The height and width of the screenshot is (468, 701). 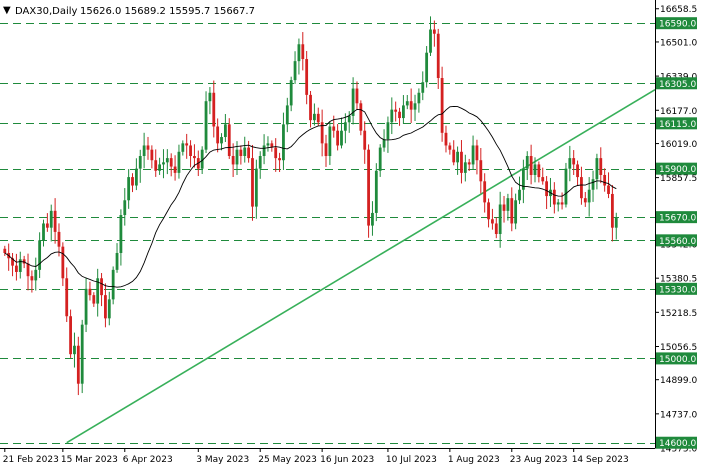 What do you see at coordinates (411, 460) in the screenshot?
I see `x-tick-label: 10 Jul 2023` at bounding box center [411, 460].